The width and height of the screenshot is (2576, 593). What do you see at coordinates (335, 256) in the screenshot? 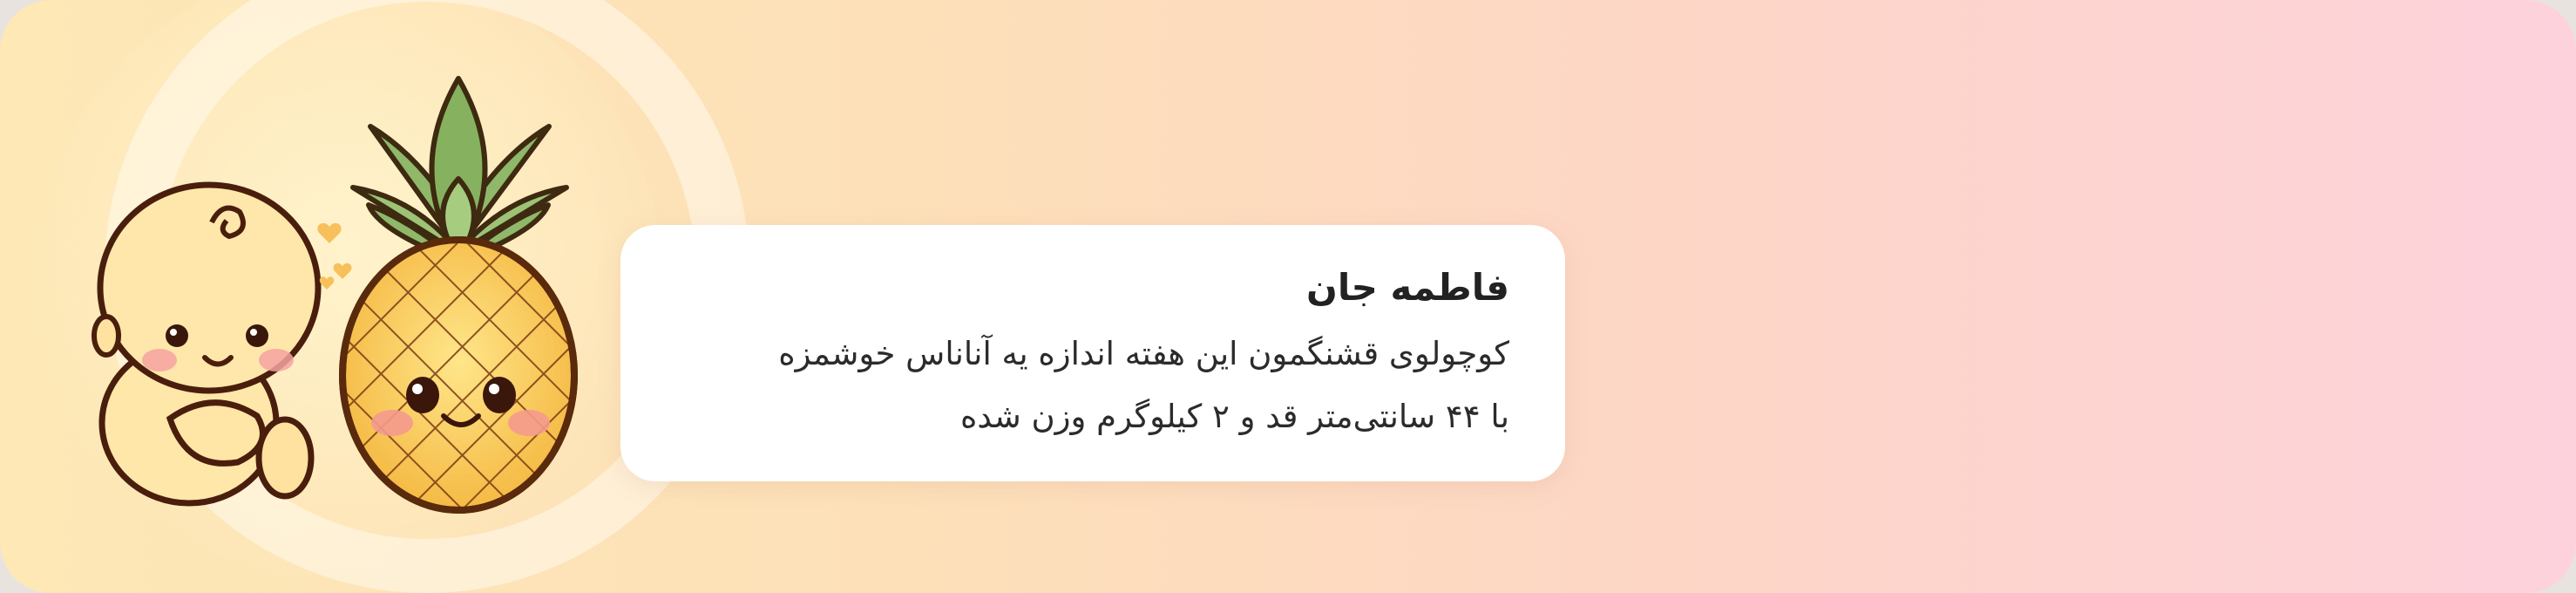
I see `hearts-icon` at bounding box center [335, 256].